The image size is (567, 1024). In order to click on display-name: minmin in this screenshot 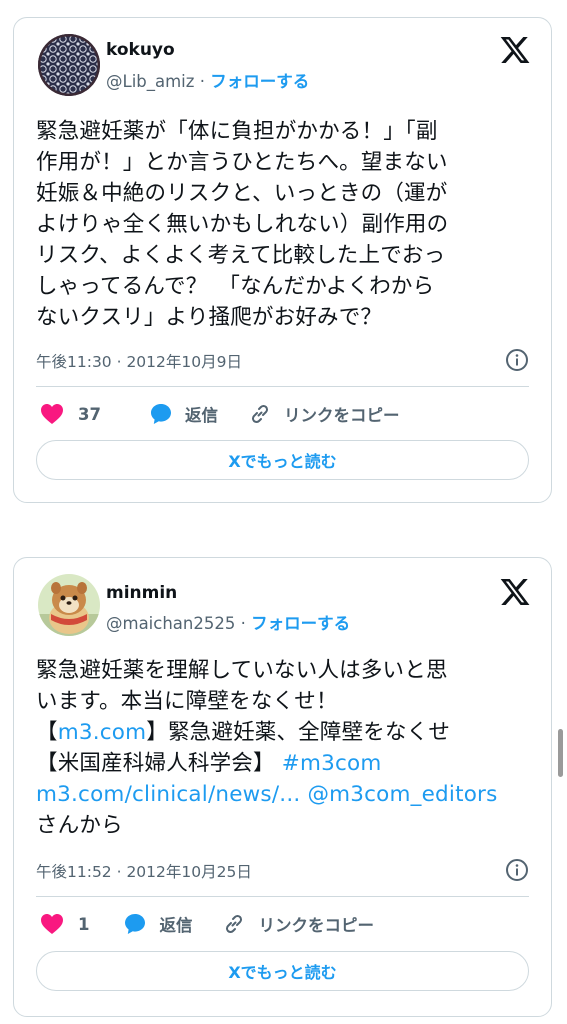, I will do `click(141, 593)`.